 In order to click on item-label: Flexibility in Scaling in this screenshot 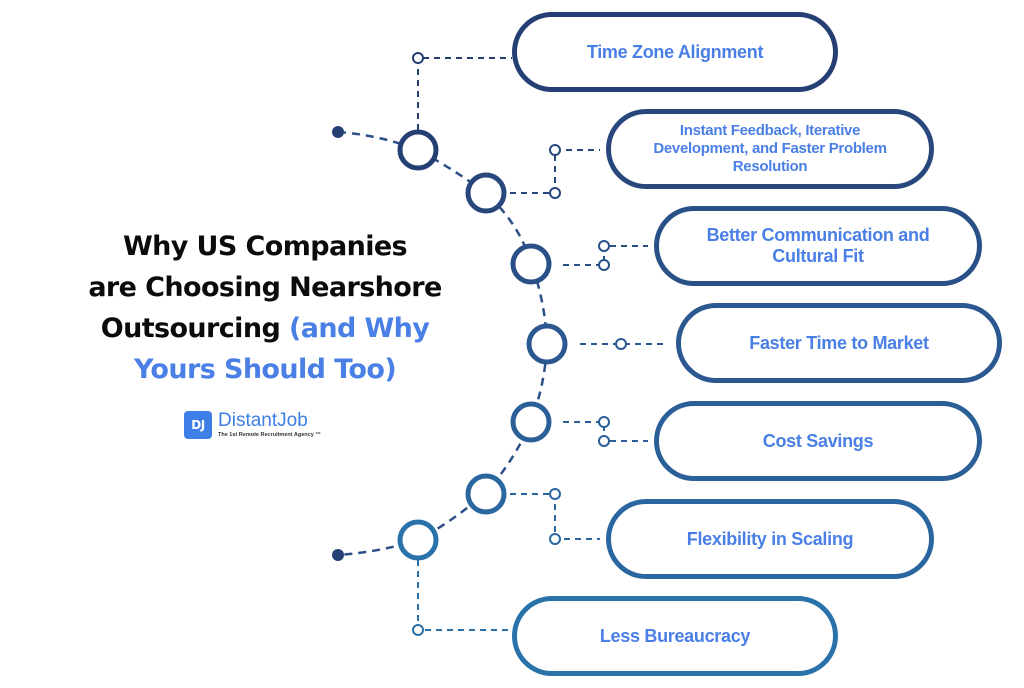, I will do `click(770, 538)`.